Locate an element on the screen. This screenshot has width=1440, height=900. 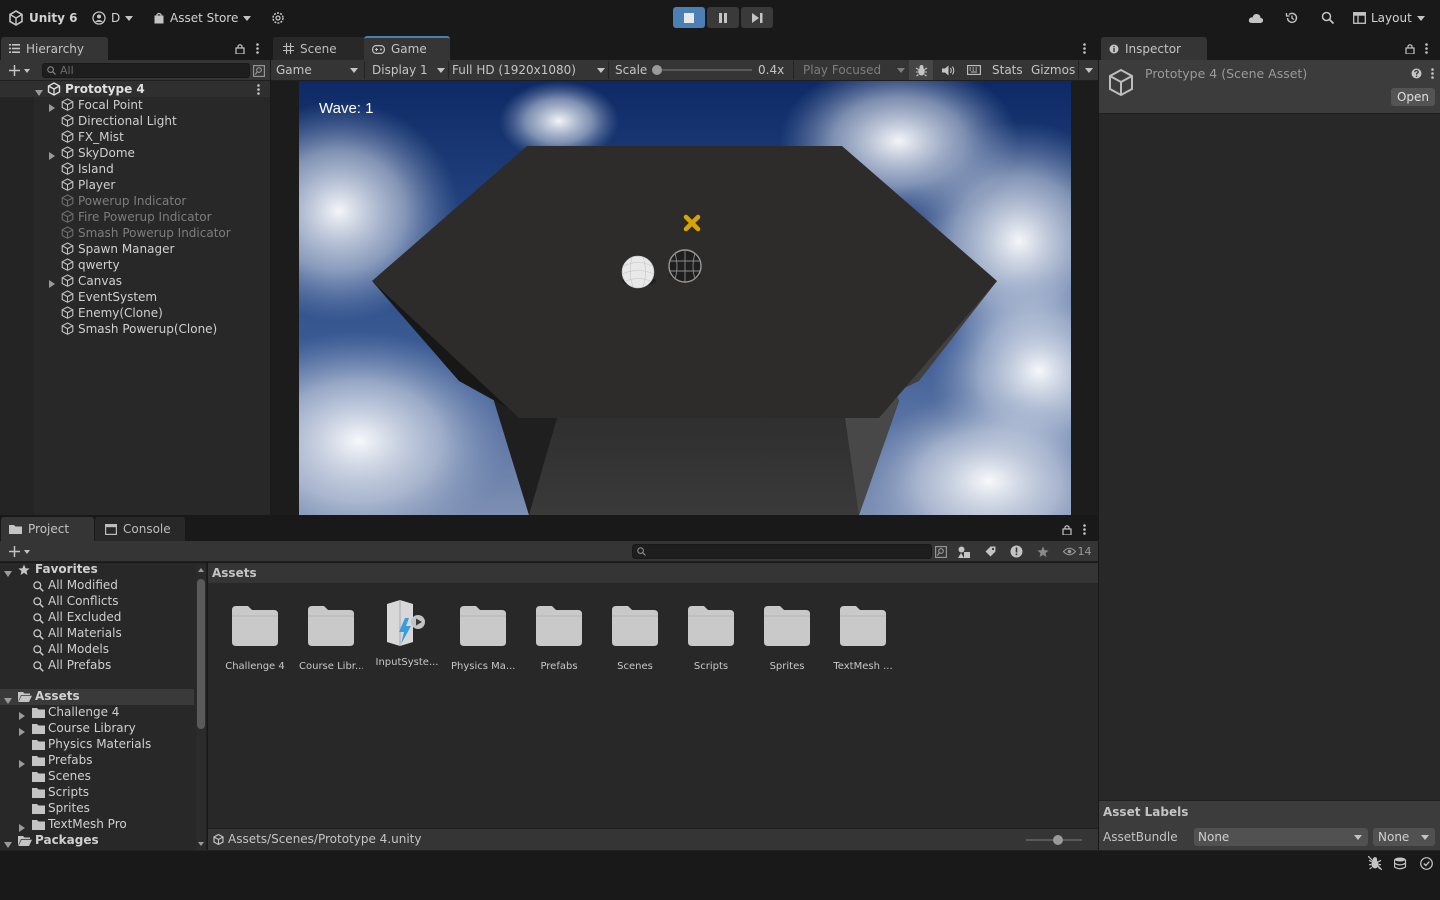
scroll-up-arrow-icon is located at coordinates (201, 570).